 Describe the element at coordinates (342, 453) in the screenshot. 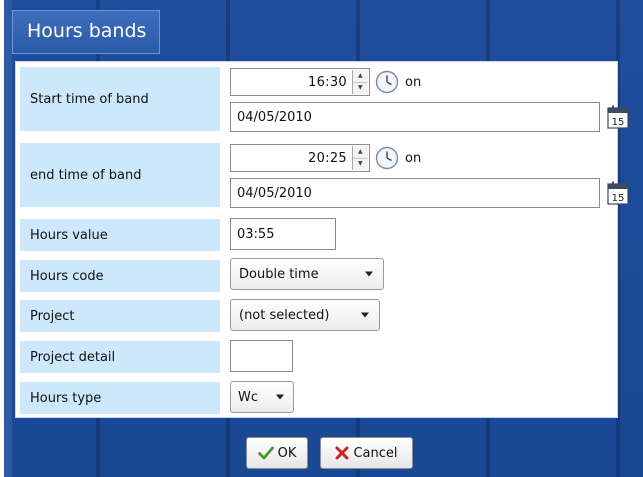

I see `x-icon` at that location.